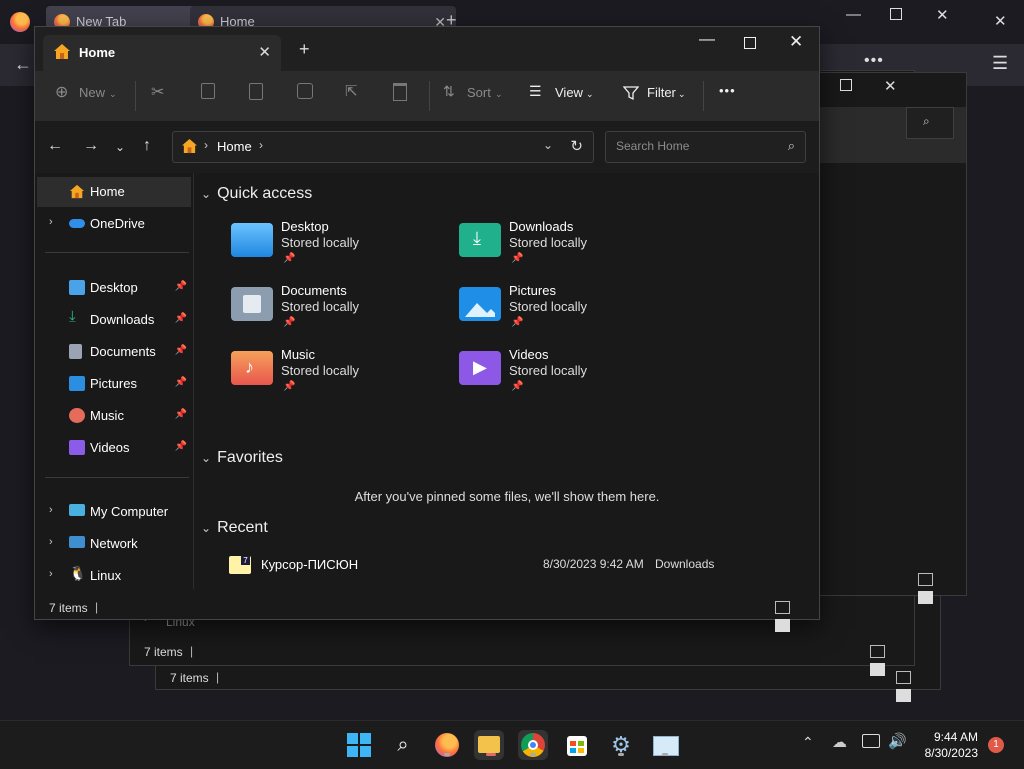 This screenshot has width=1024, height=769. I want to click on sidebar-item-home: Home, so click(114, 192).